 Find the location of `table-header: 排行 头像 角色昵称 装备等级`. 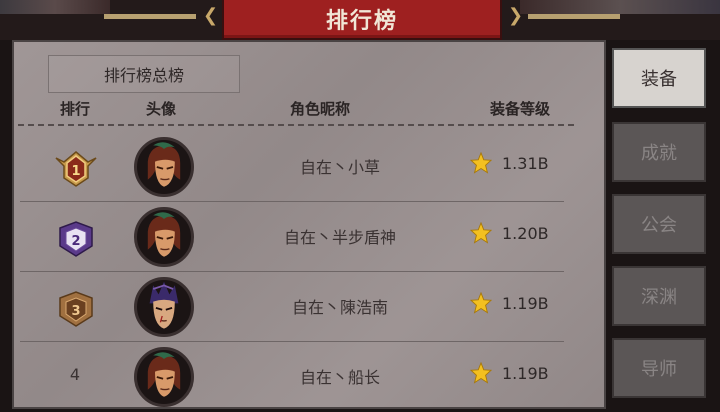

table-header: 排行 头像 角色昵称 装备等级 is located at coordinates (309, 109).